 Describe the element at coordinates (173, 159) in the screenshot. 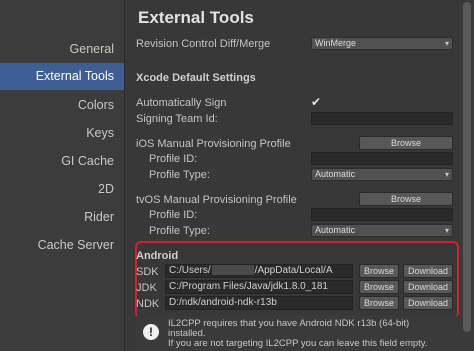

I see `ios-profile-id-label: Profile ID:` at that location.